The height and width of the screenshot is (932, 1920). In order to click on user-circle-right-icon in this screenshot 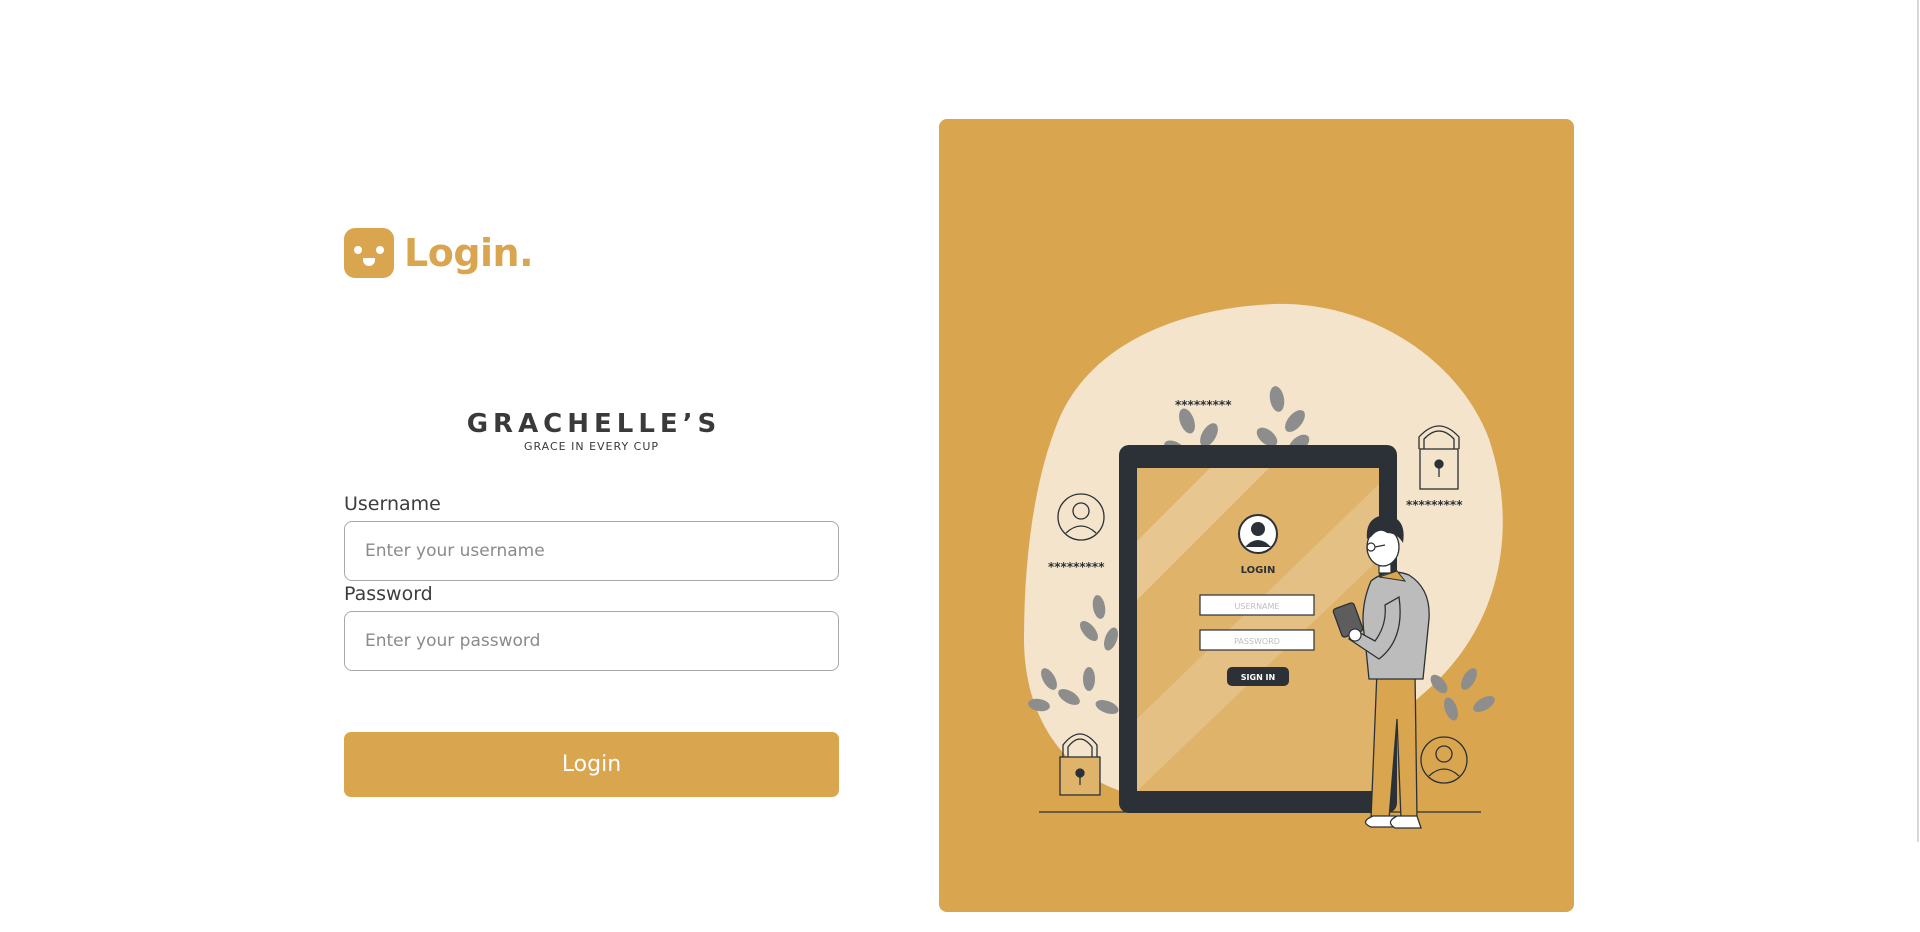, I will do `click(1444, 760)`.